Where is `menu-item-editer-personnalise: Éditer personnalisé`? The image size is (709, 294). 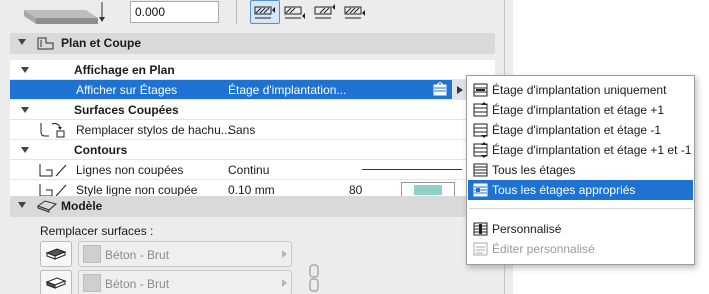 menu-item-editer-personnalise: Éditer personnalisé is located at coordinates (580, 249).